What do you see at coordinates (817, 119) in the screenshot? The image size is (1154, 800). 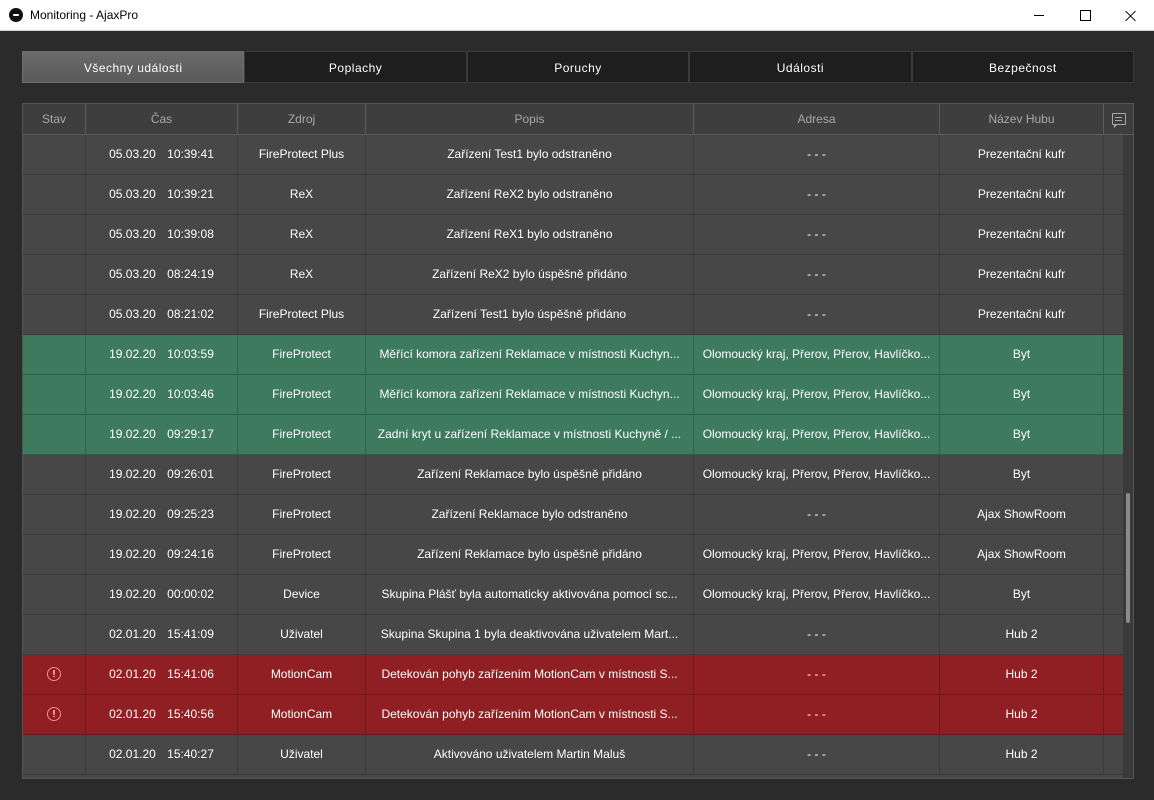 I see `column-header-address: Adresa` at bounding box center [817, 119].